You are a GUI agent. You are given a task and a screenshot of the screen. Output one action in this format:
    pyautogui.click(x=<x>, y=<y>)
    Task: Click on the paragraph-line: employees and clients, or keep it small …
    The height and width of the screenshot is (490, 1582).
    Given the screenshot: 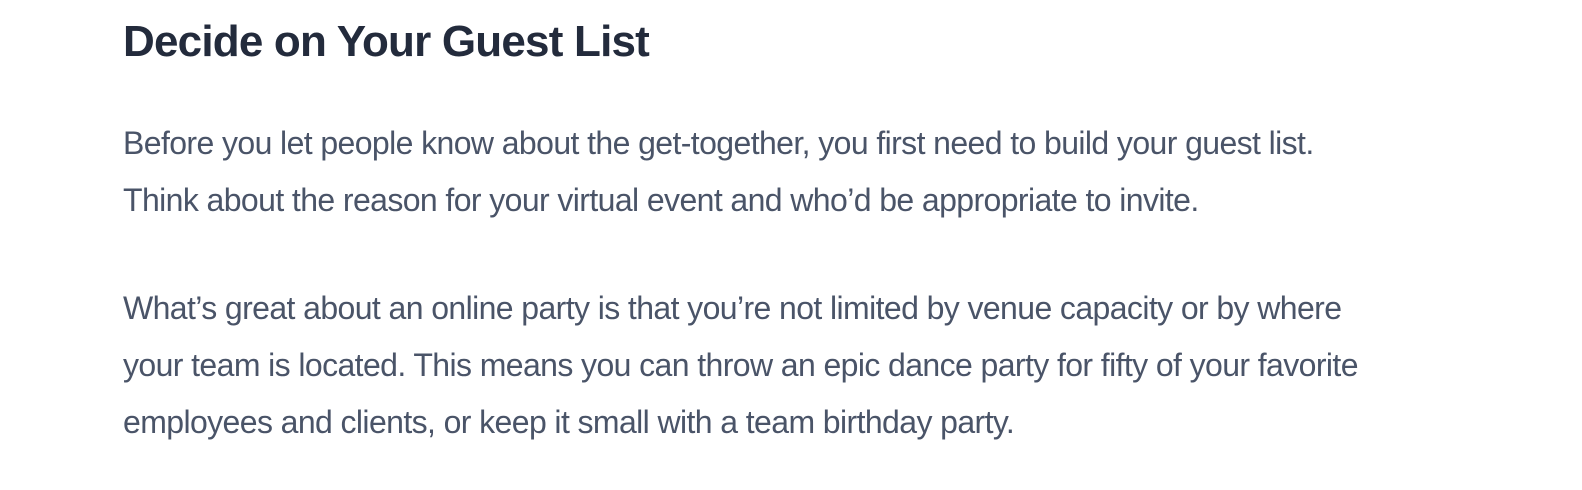 What is the action you would take?
    pyautogui.click(x=569, y=422)
    